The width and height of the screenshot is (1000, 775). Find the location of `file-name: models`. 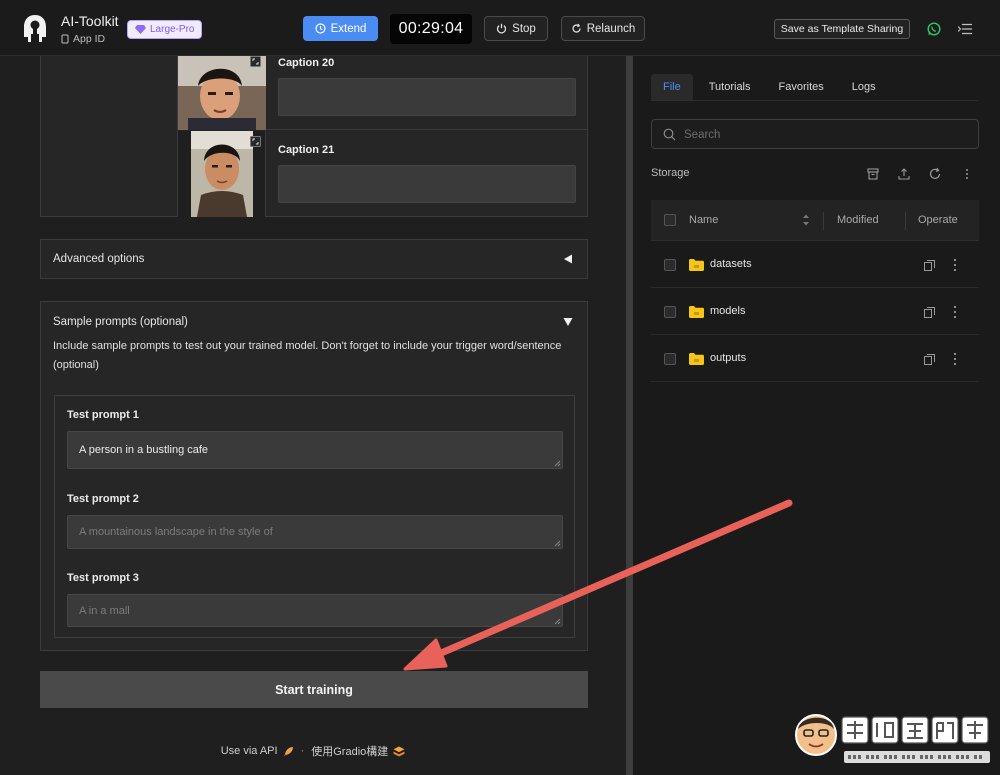

file-name: models is located at coordinates (727, 311).